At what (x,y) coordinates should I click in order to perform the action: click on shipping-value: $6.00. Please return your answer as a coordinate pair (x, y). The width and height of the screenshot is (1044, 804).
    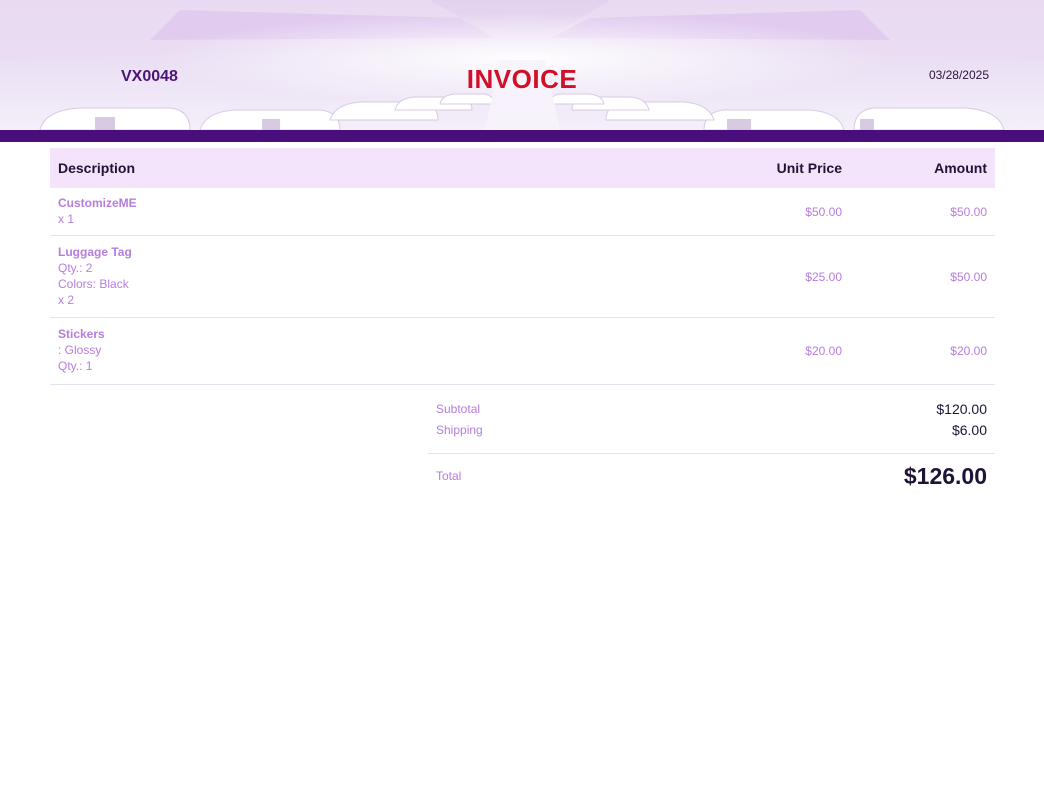
    Looking at the image, I should click on (969, 430).